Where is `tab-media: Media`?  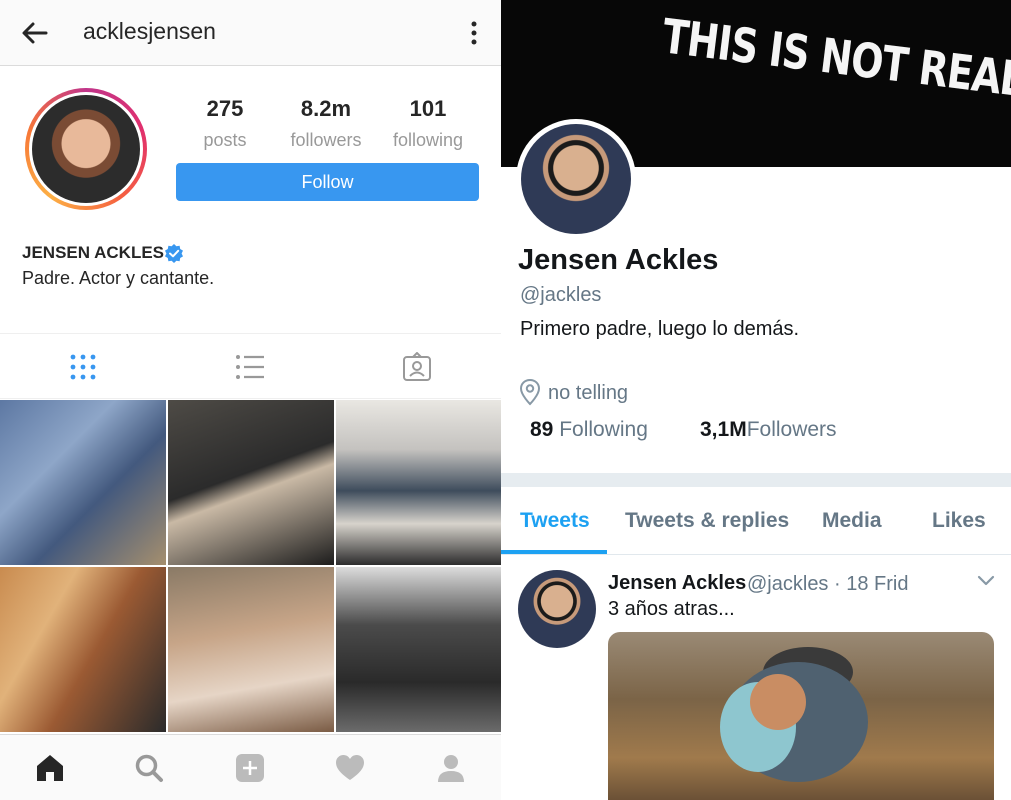 tab-media: Media is located at coordinates (852, 521).